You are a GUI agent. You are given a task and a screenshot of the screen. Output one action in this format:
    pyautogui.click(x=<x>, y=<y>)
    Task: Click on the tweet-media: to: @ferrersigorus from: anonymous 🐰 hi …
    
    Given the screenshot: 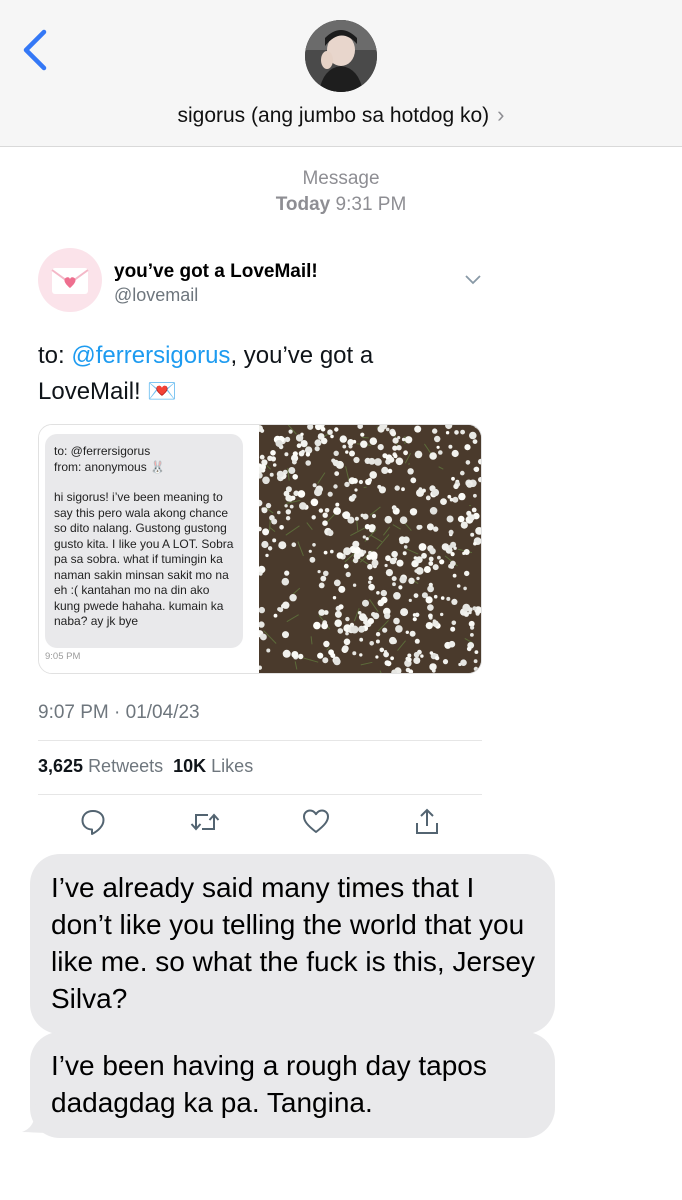 What is the action you would take?
    pyautogui.click(x=260, y=549)
    